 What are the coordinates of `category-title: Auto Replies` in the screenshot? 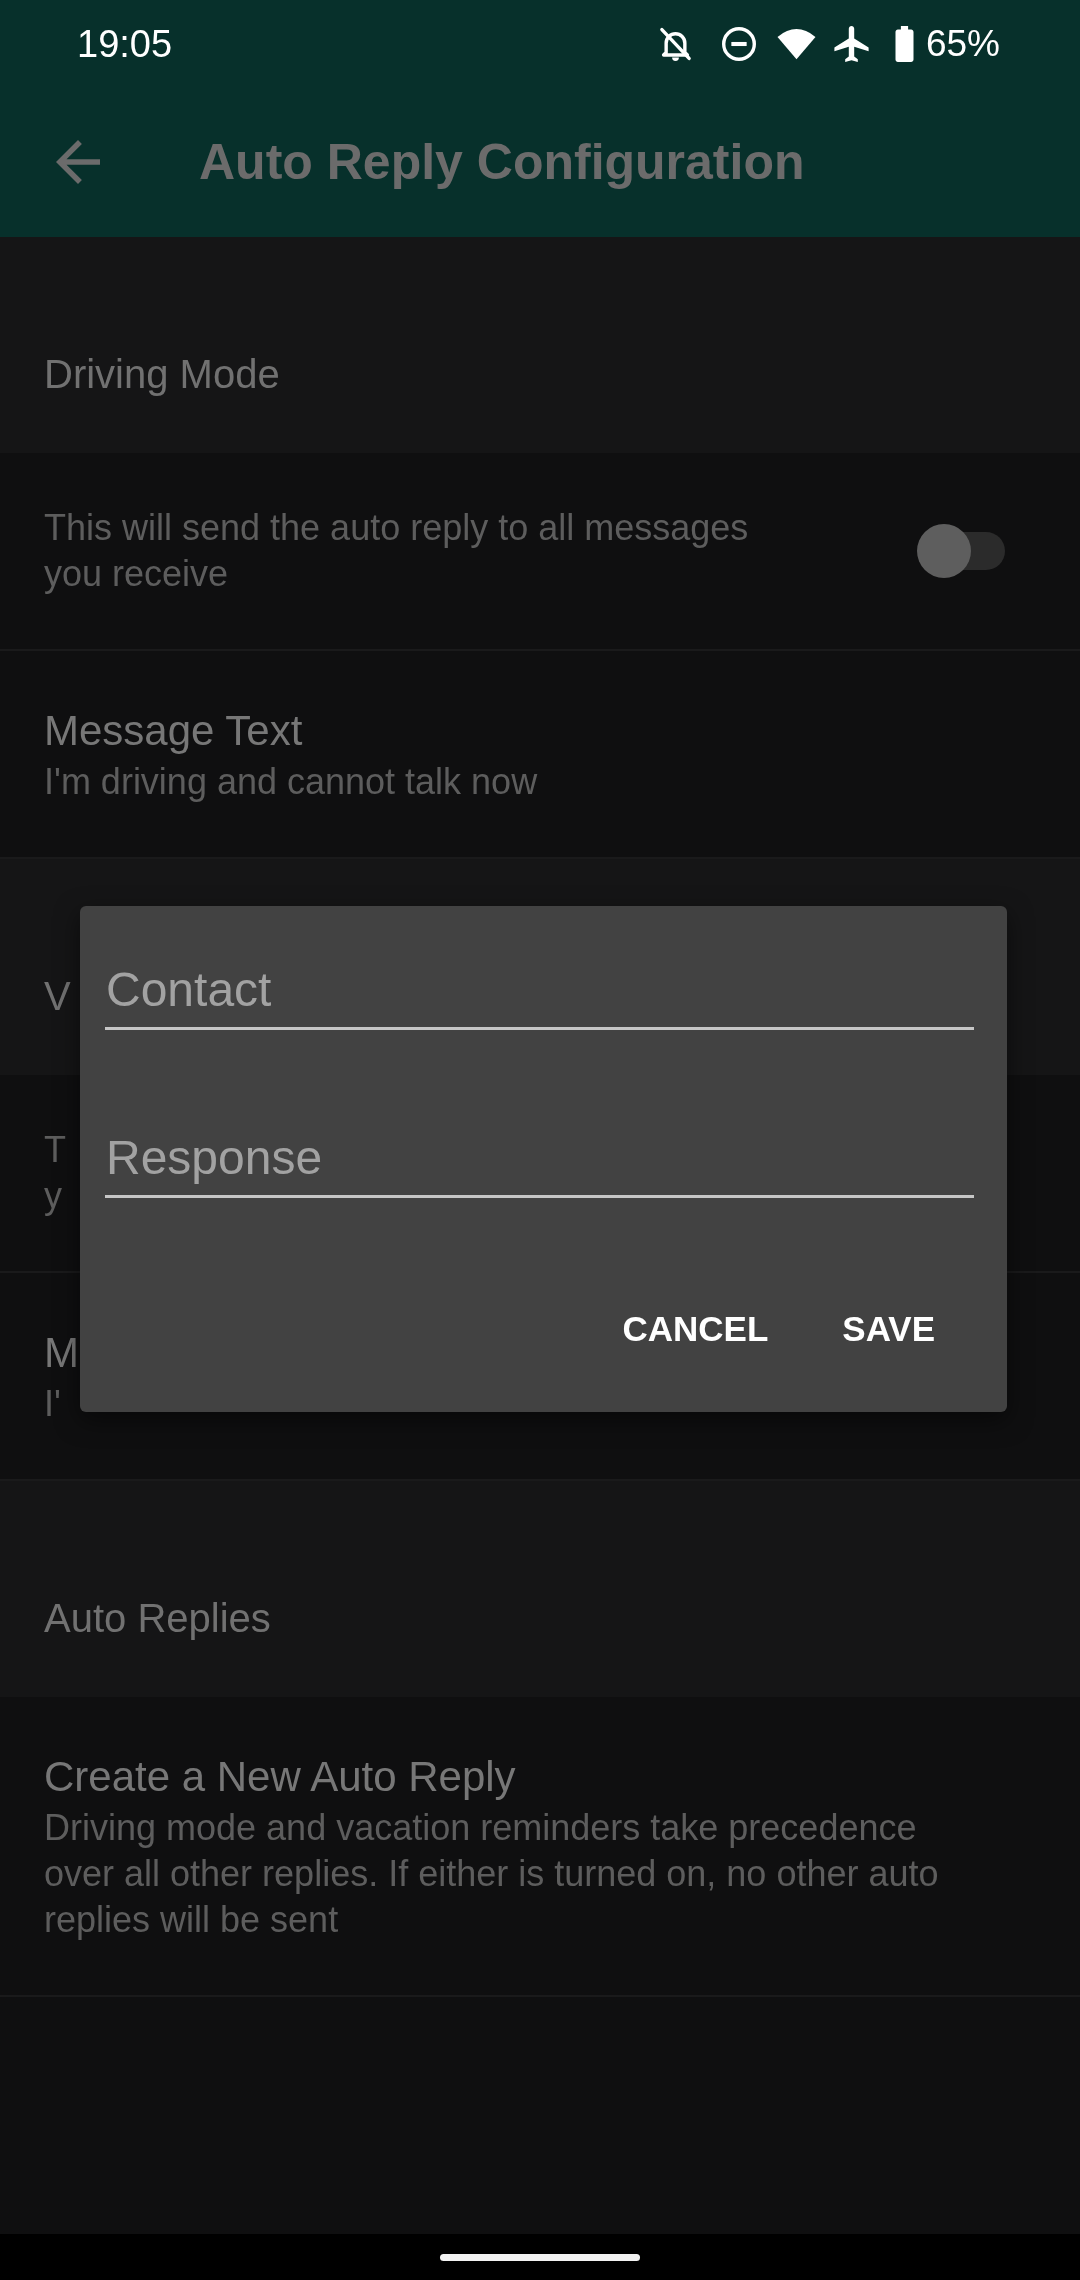 It's located at (157, 1618).